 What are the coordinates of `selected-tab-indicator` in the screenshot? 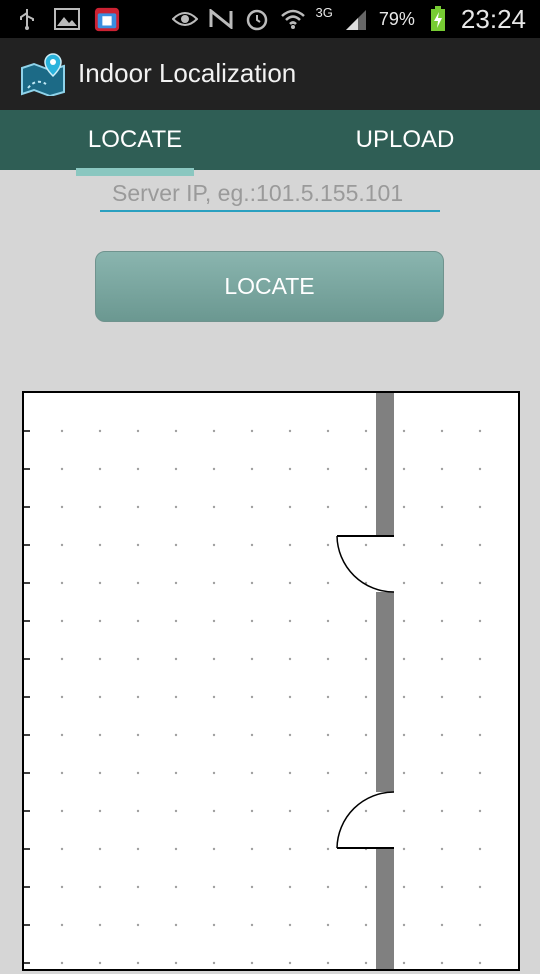 It's located at (135, 172).